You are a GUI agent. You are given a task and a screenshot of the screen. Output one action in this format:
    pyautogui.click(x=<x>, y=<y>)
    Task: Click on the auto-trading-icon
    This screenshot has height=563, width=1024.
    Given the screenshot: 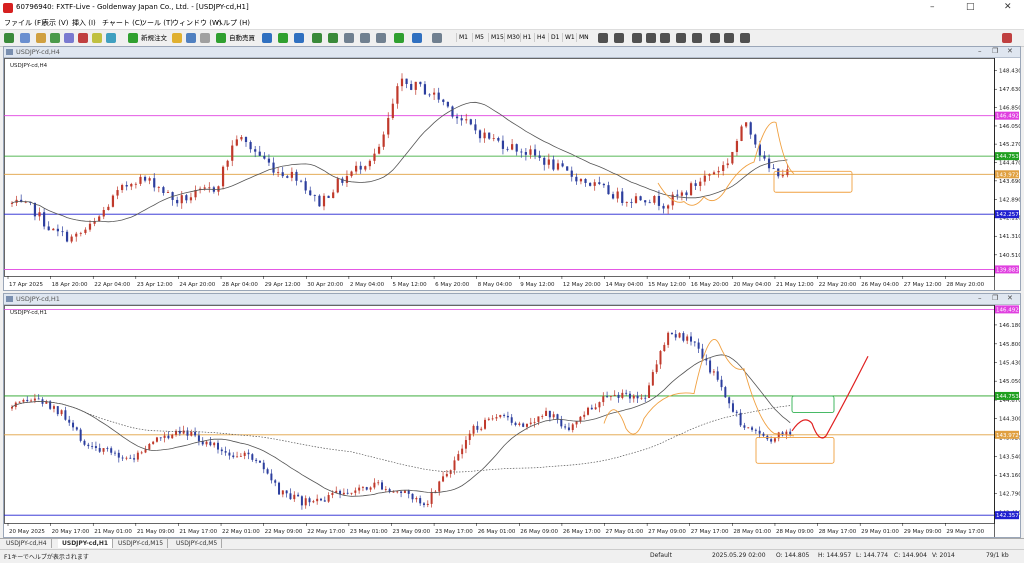 What is the action you would take?
    pyautogui.click(x=221, y=38)
    